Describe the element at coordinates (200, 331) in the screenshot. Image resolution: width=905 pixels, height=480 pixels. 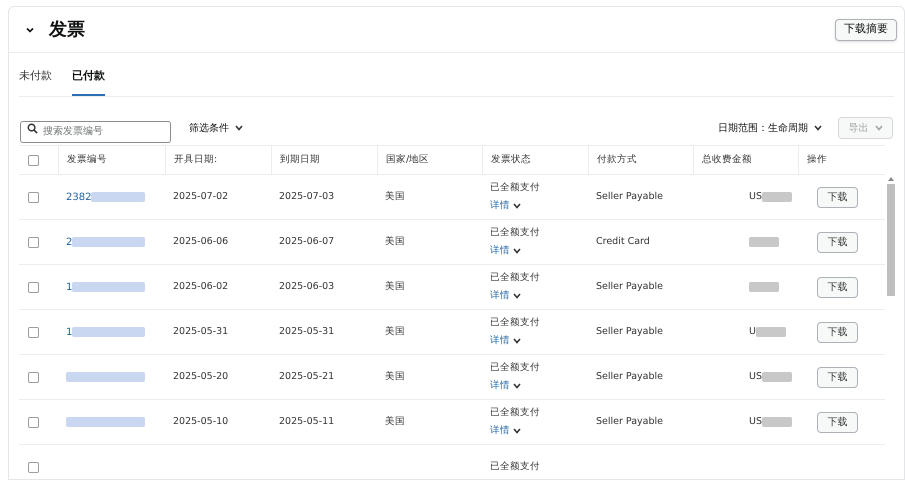
I see `issue-date: 2025-05-31` at that location.